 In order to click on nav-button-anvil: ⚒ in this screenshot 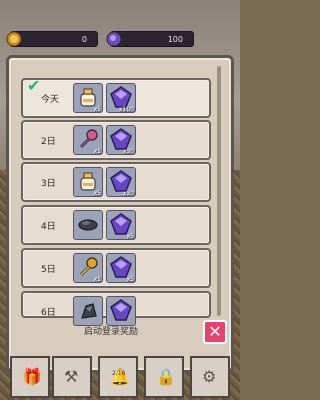, I will do `click(72, 377)`.